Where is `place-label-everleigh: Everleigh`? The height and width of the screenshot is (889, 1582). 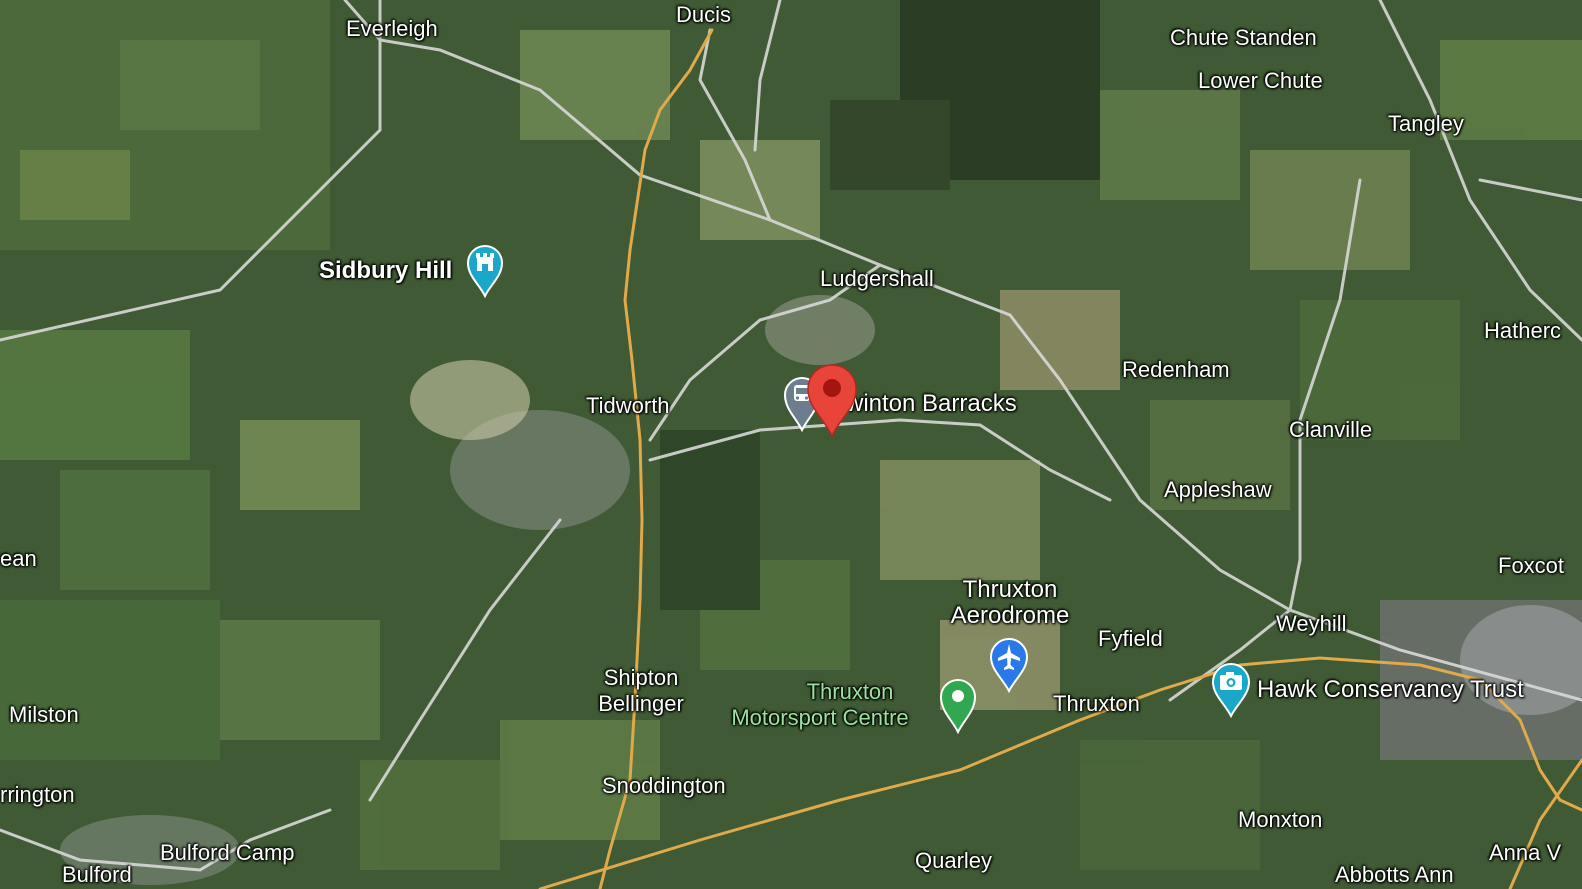
place-label-everleigh: Everleigh is located at coordinates (392, 29).